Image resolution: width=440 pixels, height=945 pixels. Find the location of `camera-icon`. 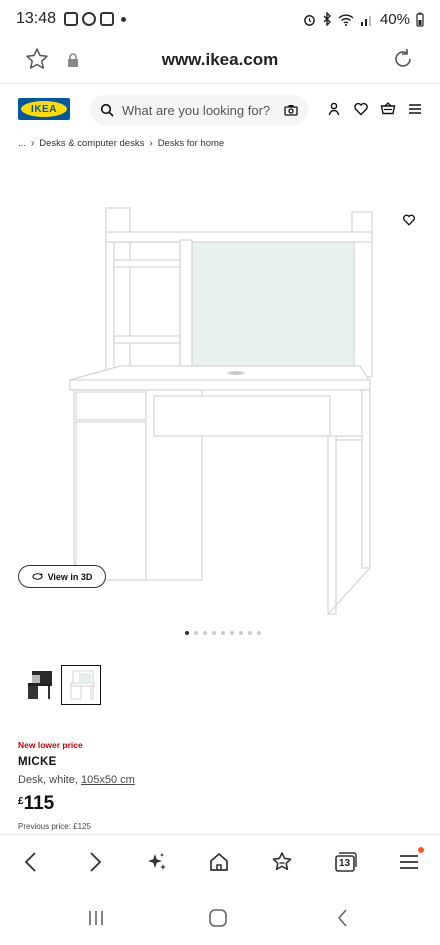

camera-icon is located at coordinates (291, 110).